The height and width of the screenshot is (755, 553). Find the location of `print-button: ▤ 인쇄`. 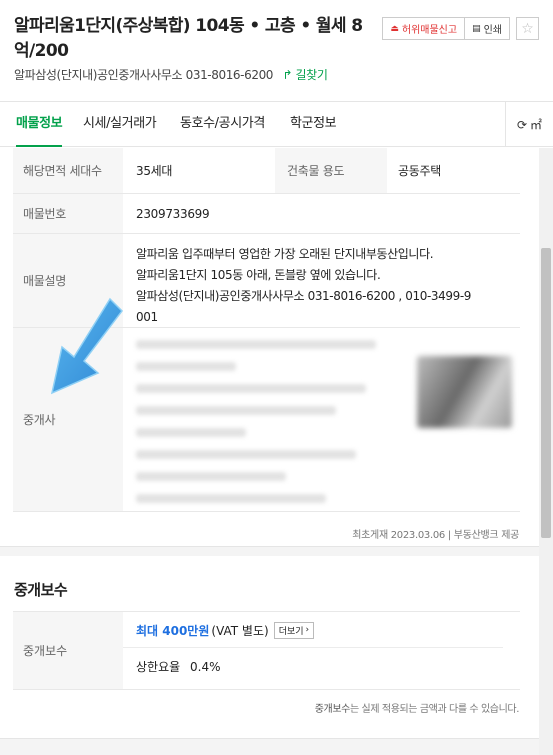

print-button: ▤ 인쇄 is located at coordinates (487, 28).